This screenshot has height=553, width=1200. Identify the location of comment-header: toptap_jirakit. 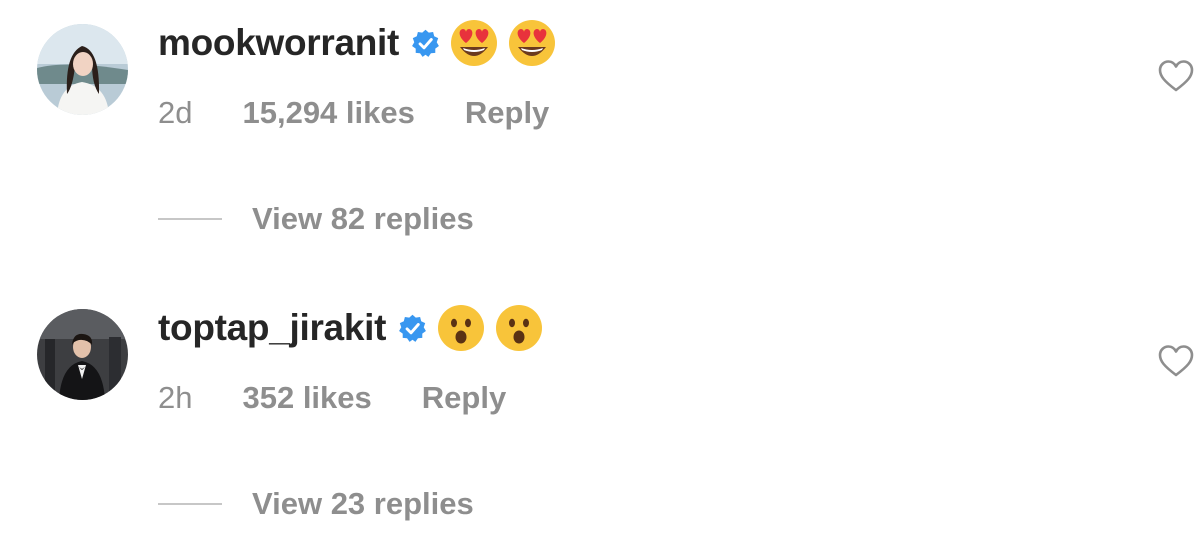
(350, 328).